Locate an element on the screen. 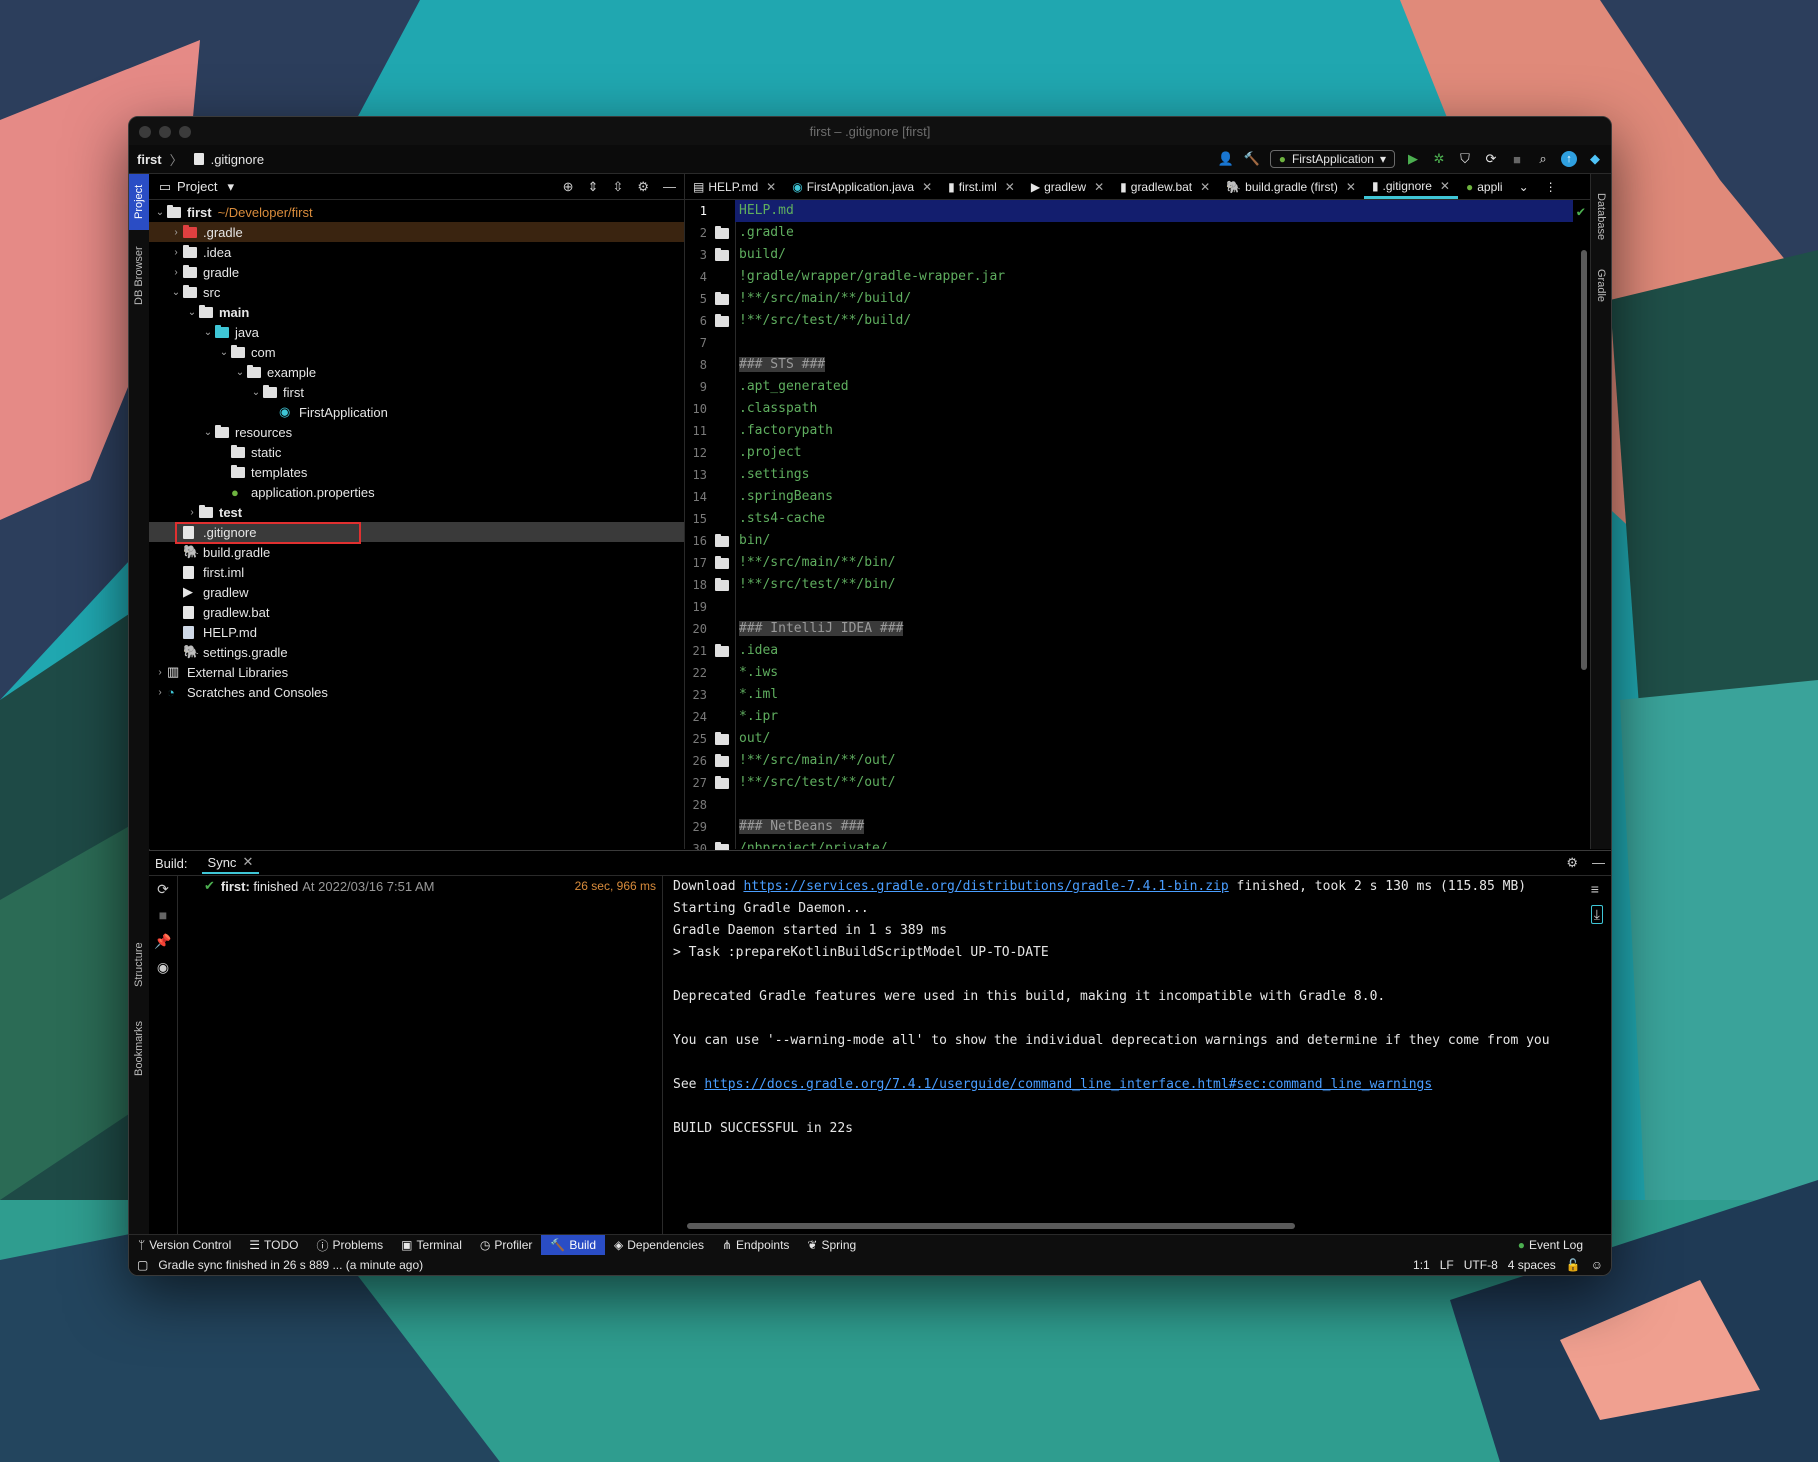 The height and width of the screenshot is (1462, 1818). tab-gradlew-bat: ▮ gradlew.bat ✕ is located at coordinates (1165, 187).